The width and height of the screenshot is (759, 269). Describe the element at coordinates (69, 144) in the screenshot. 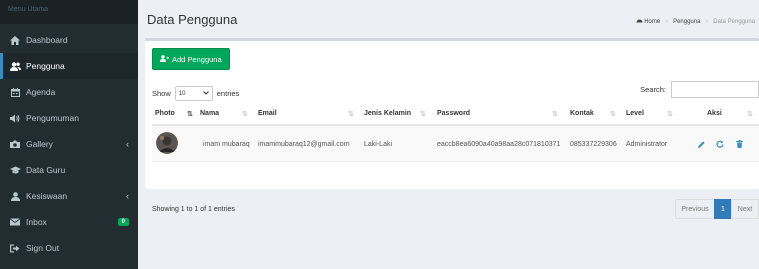

I see `sidebar-item-gallery: Gallery ‹` at that location.